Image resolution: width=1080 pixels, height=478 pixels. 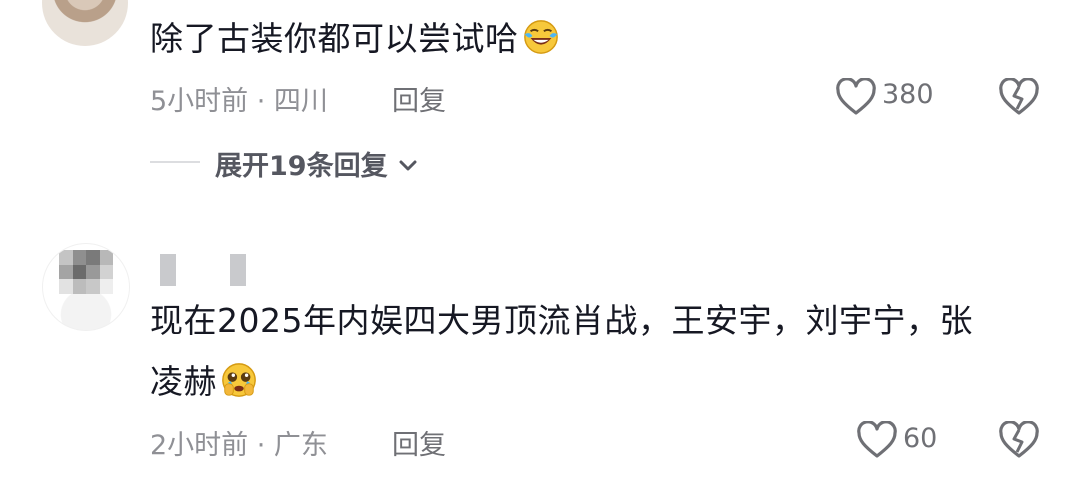 What do you see at coordinates (561, 320) in the screenshot?
I see `comment-text: 现在2025年内娱四大男顶流肖战，王安宇，刘宇宁，张` at bounding box center [561, 320].